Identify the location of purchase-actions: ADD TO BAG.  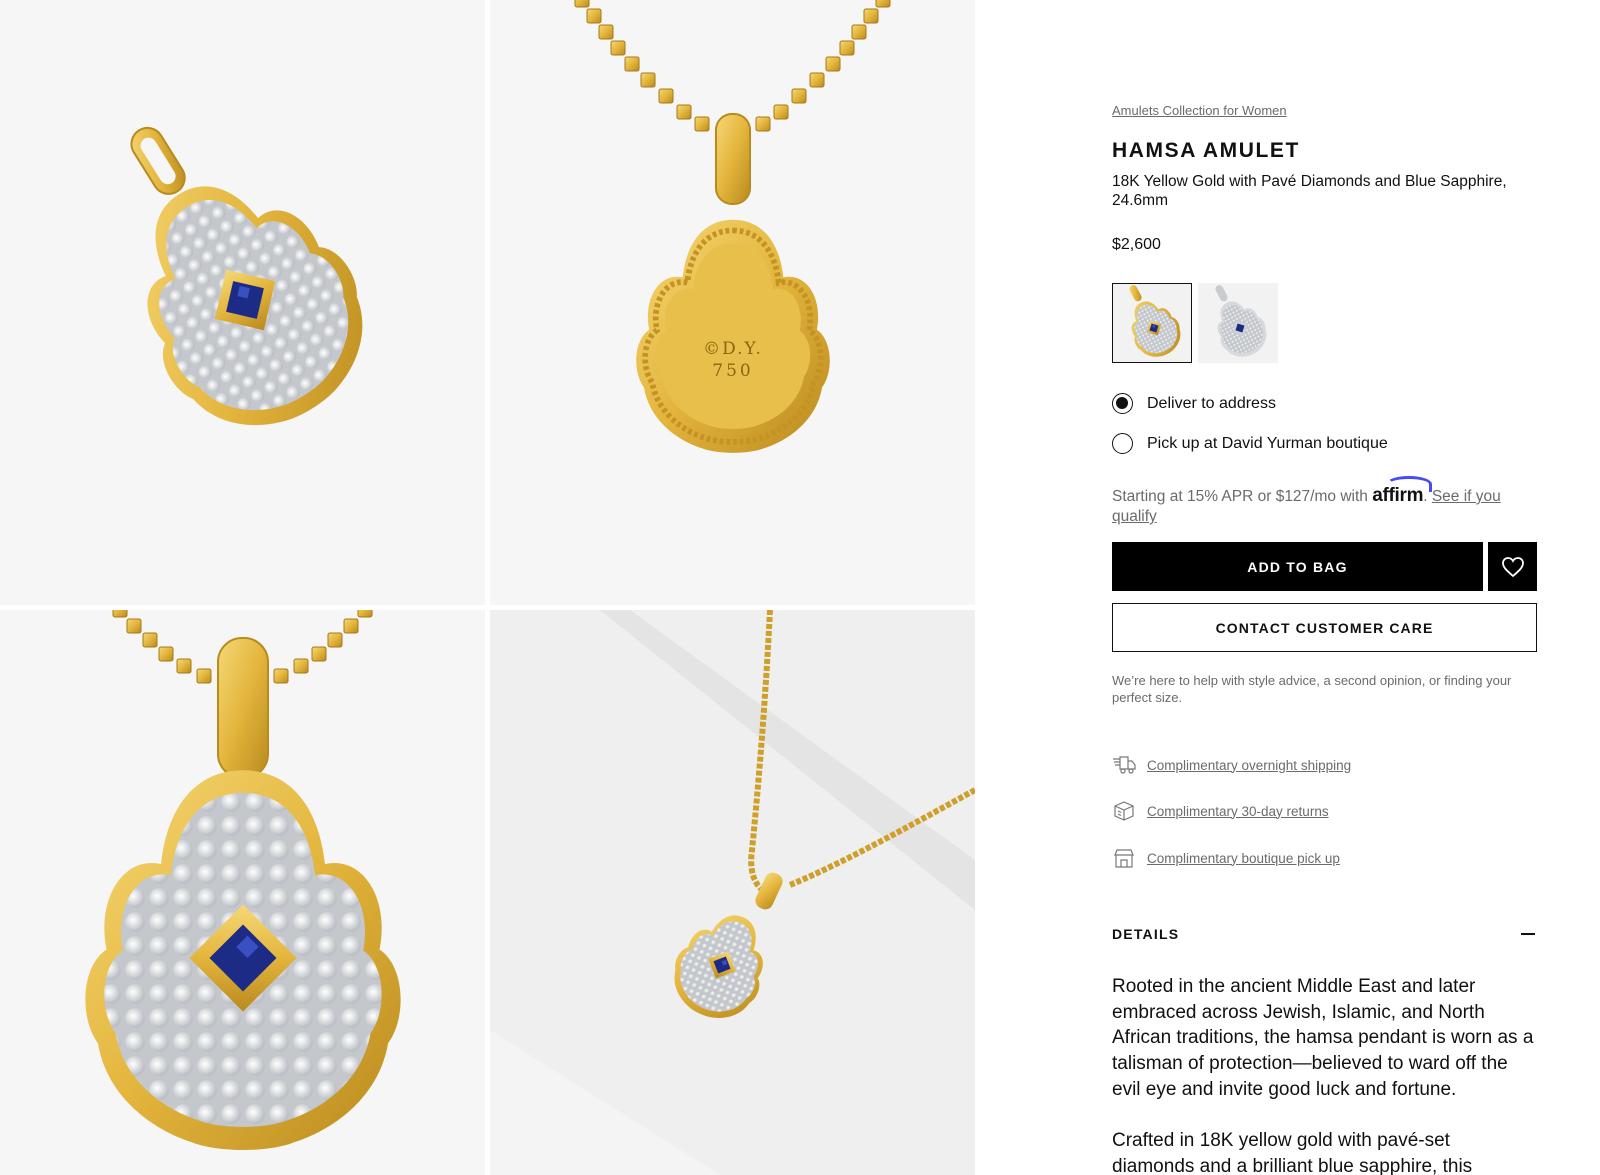
(1324, 566).